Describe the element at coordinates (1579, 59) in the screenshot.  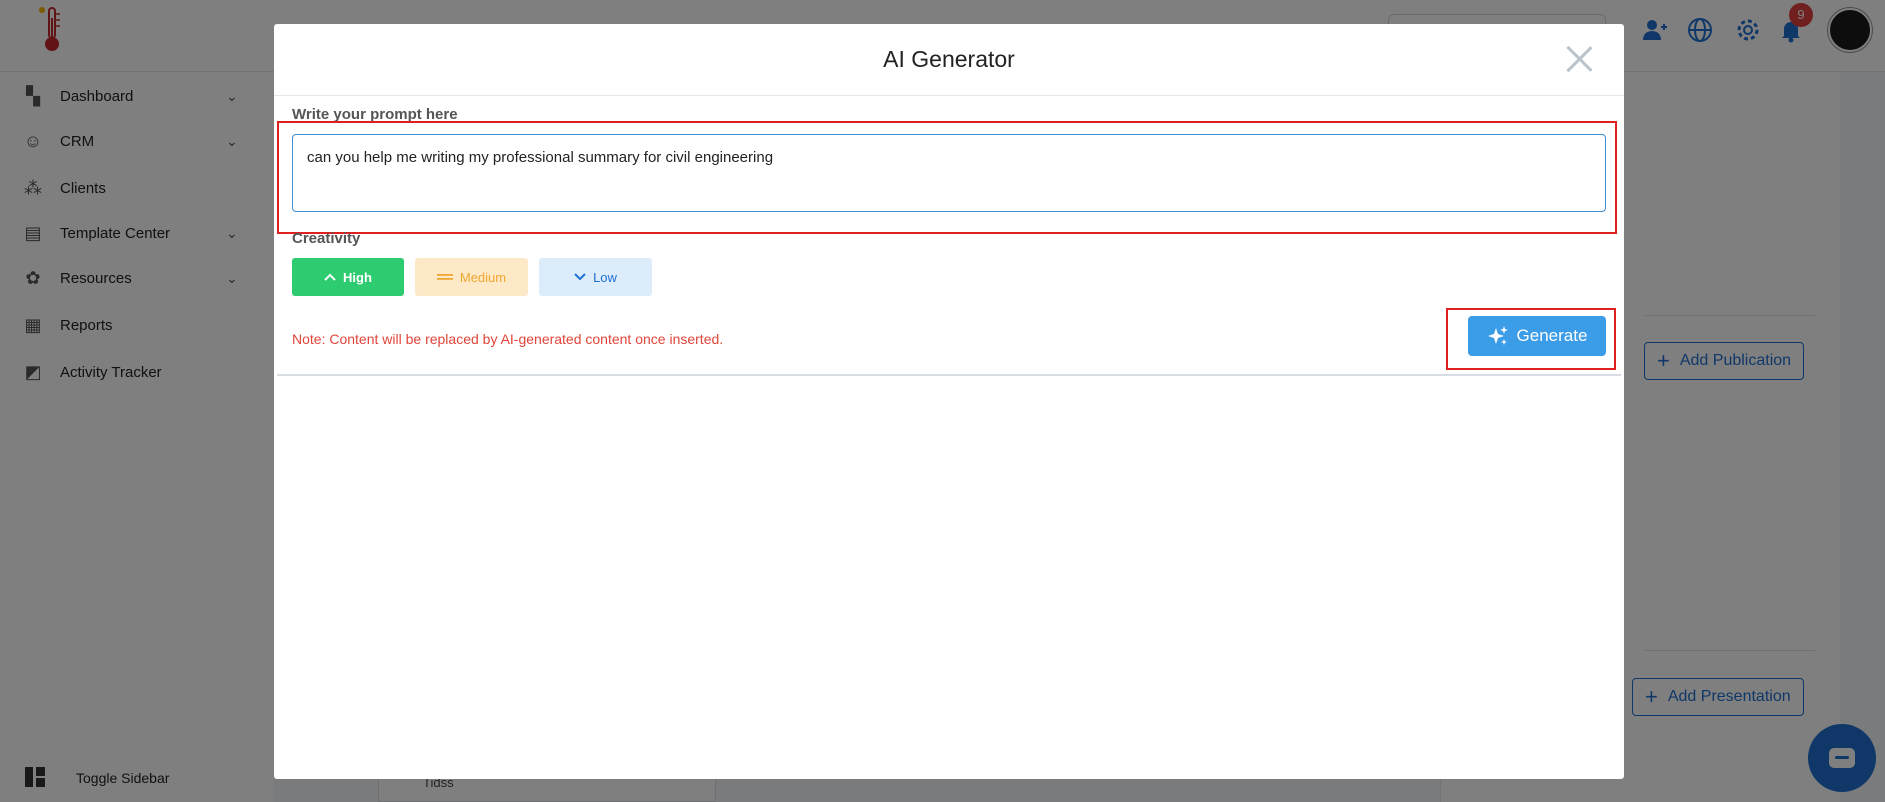
I see `close-icon` at that location.